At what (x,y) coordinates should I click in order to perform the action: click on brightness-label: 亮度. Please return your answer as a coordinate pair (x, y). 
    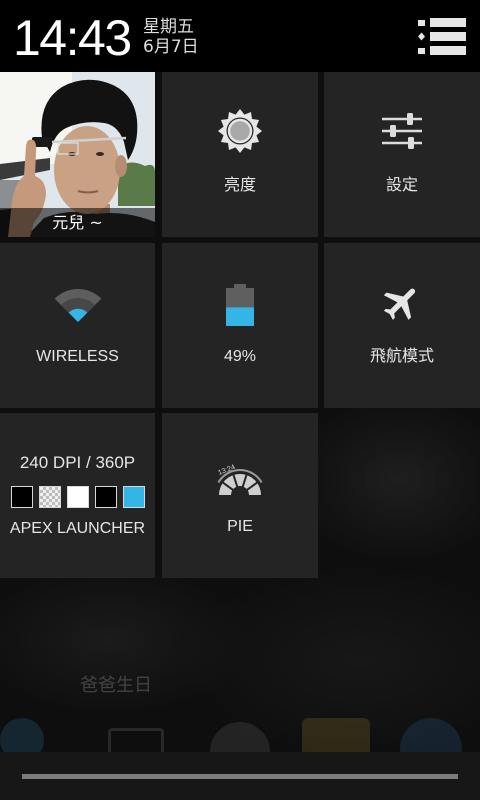
    Looking at the image, I should click on (239, 185).